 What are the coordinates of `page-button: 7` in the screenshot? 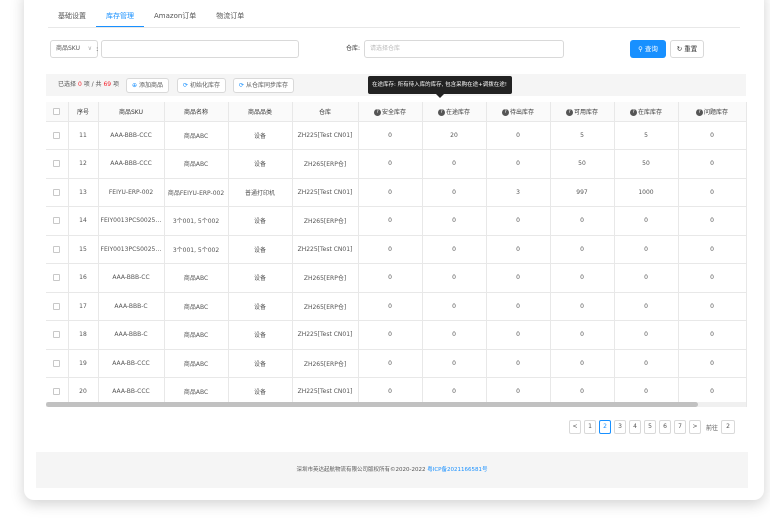 It's located at (680, 427).